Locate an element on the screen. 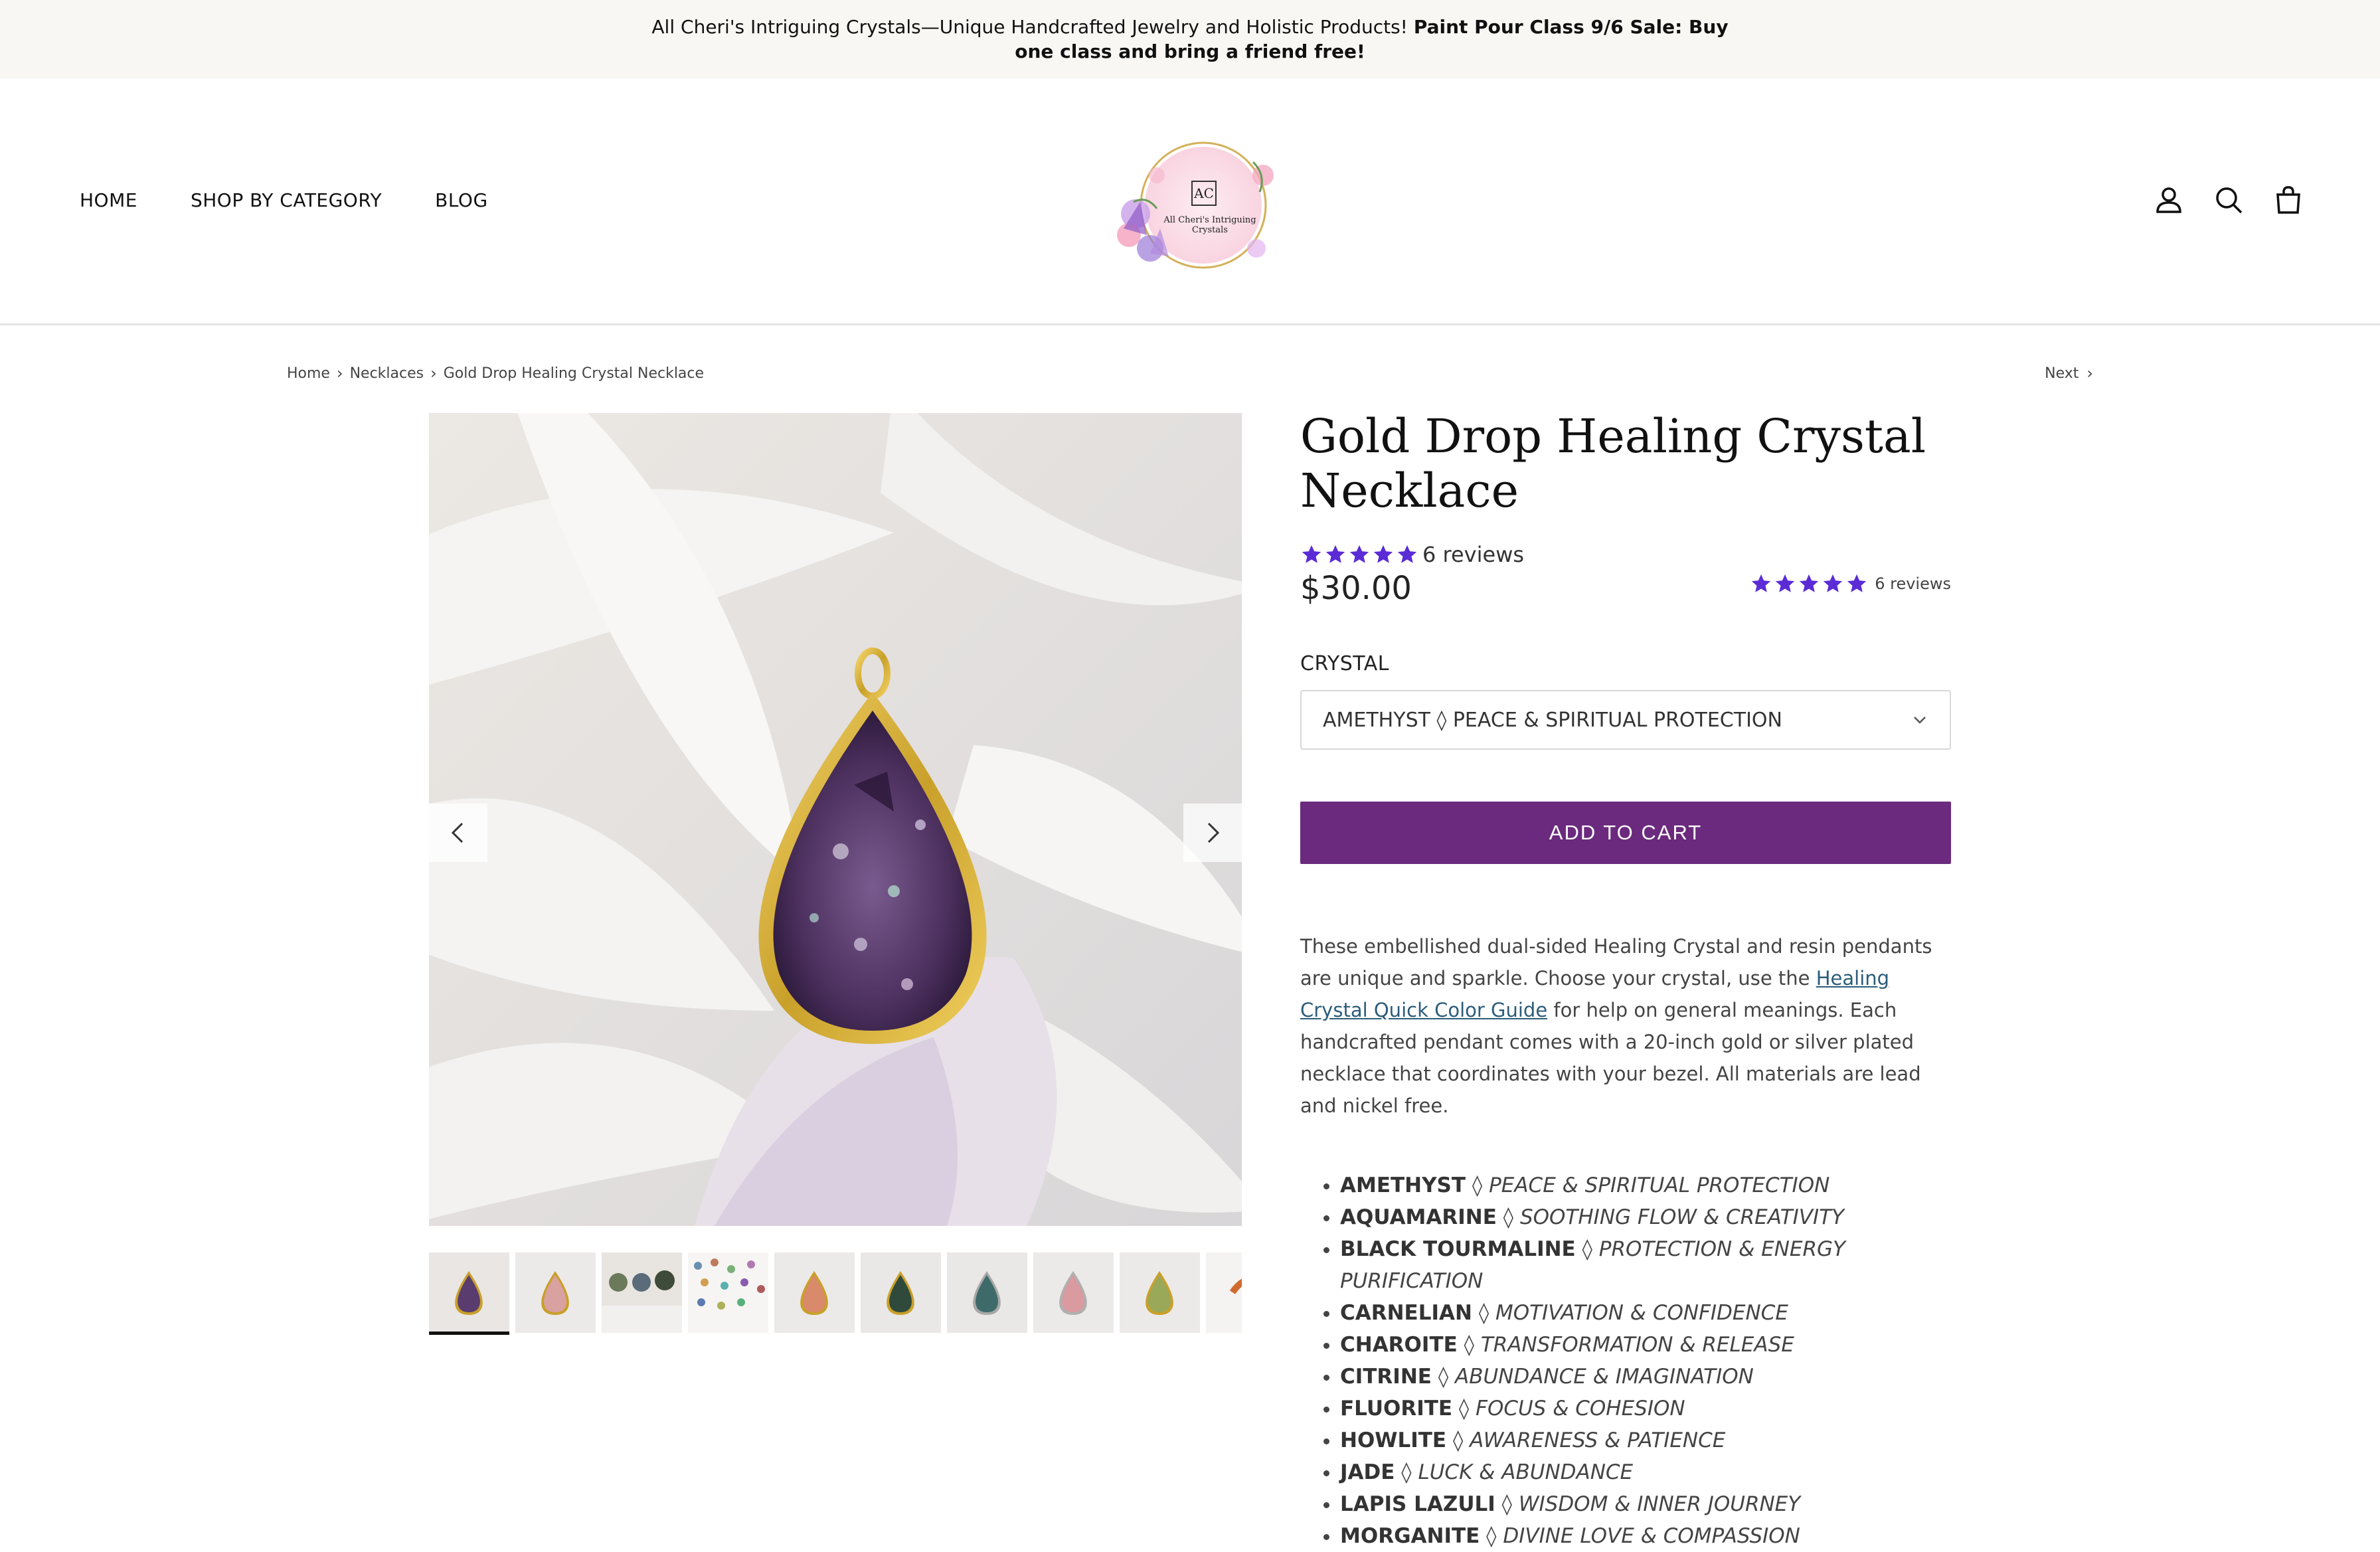 Image resolution: width=2380 pixels, height=1552 pixels. product-title: Gold Drop Healing Crystal Necklace is located at coordinates (1613, 463).